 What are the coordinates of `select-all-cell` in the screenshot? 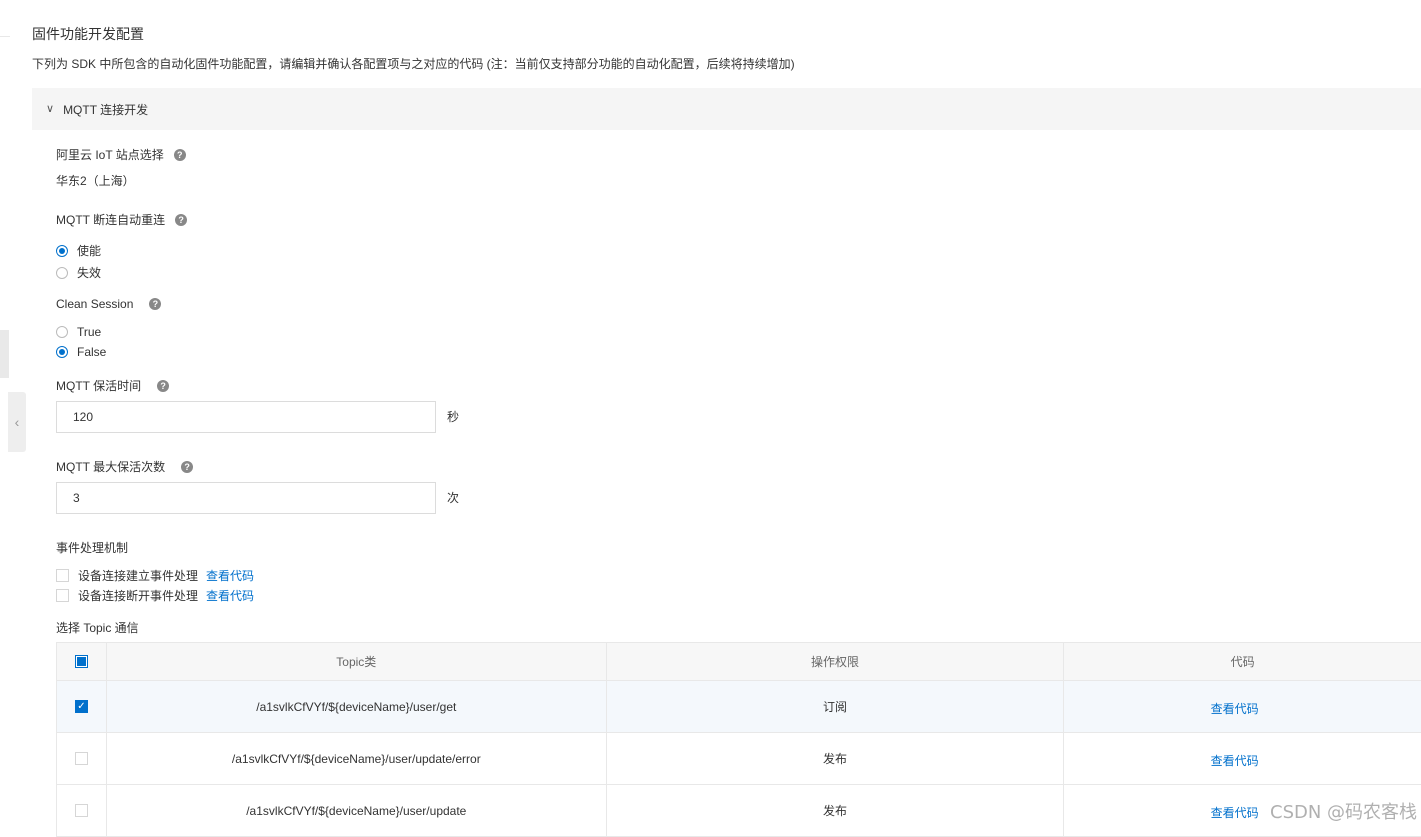 It's located at (82, 661).